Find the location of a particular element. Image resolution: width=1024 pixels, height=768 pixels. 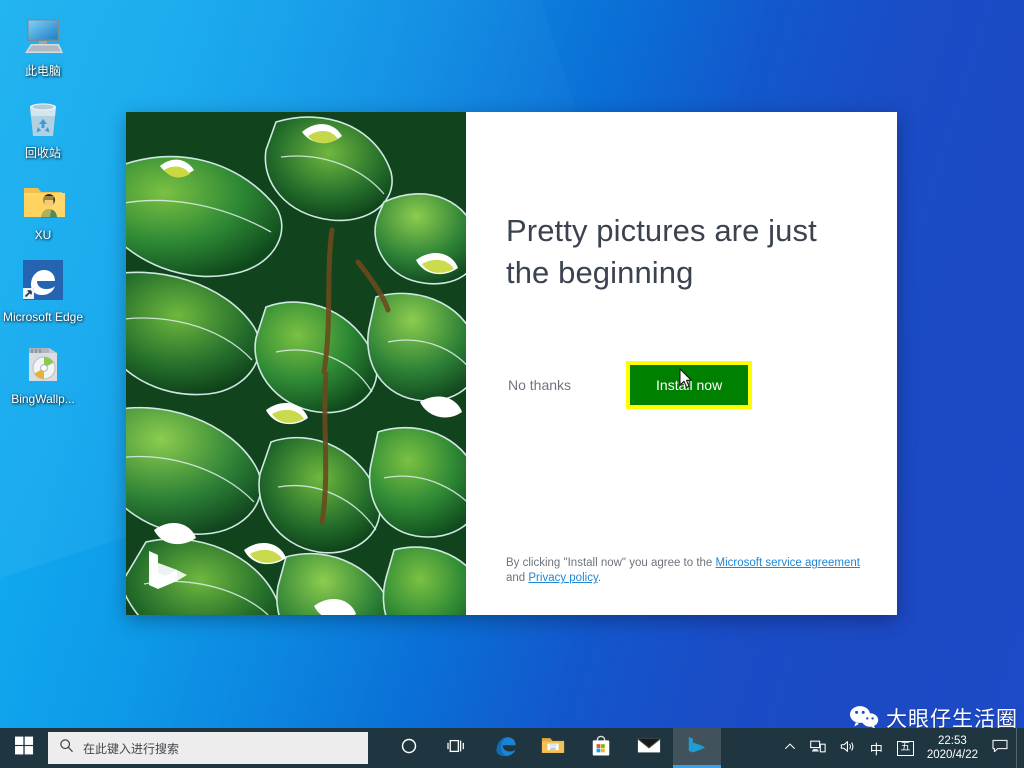

taskbar-item-file-explorer is located at coordinates (553, 748).